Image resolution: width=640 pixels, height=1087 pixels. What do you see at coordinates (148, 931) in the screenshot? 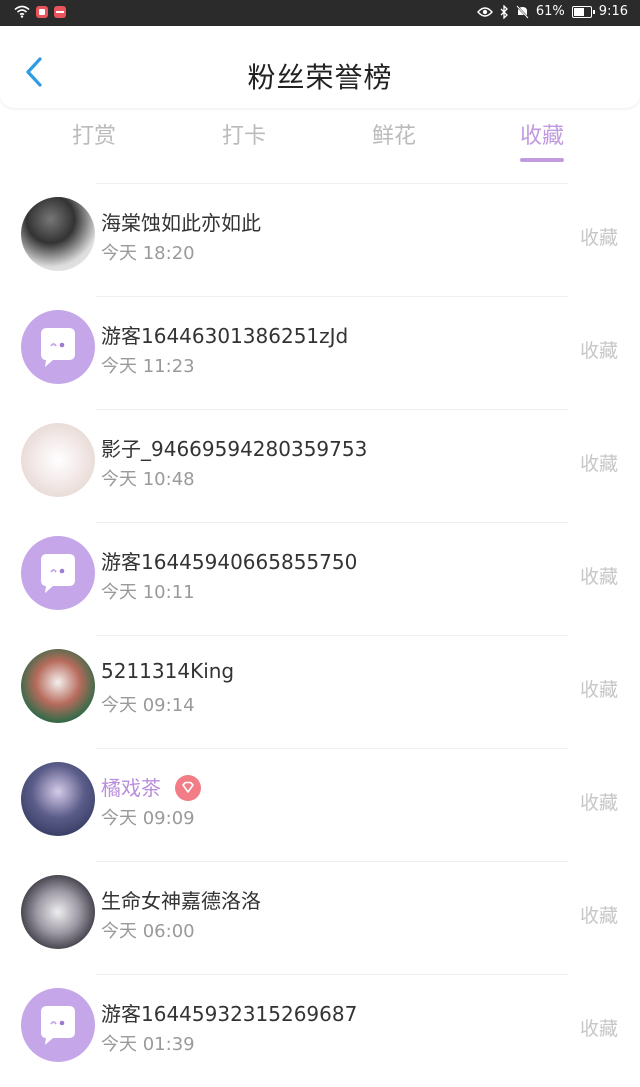
I see `timestamp: 今天 06:00` at bounding box center [148, 931].